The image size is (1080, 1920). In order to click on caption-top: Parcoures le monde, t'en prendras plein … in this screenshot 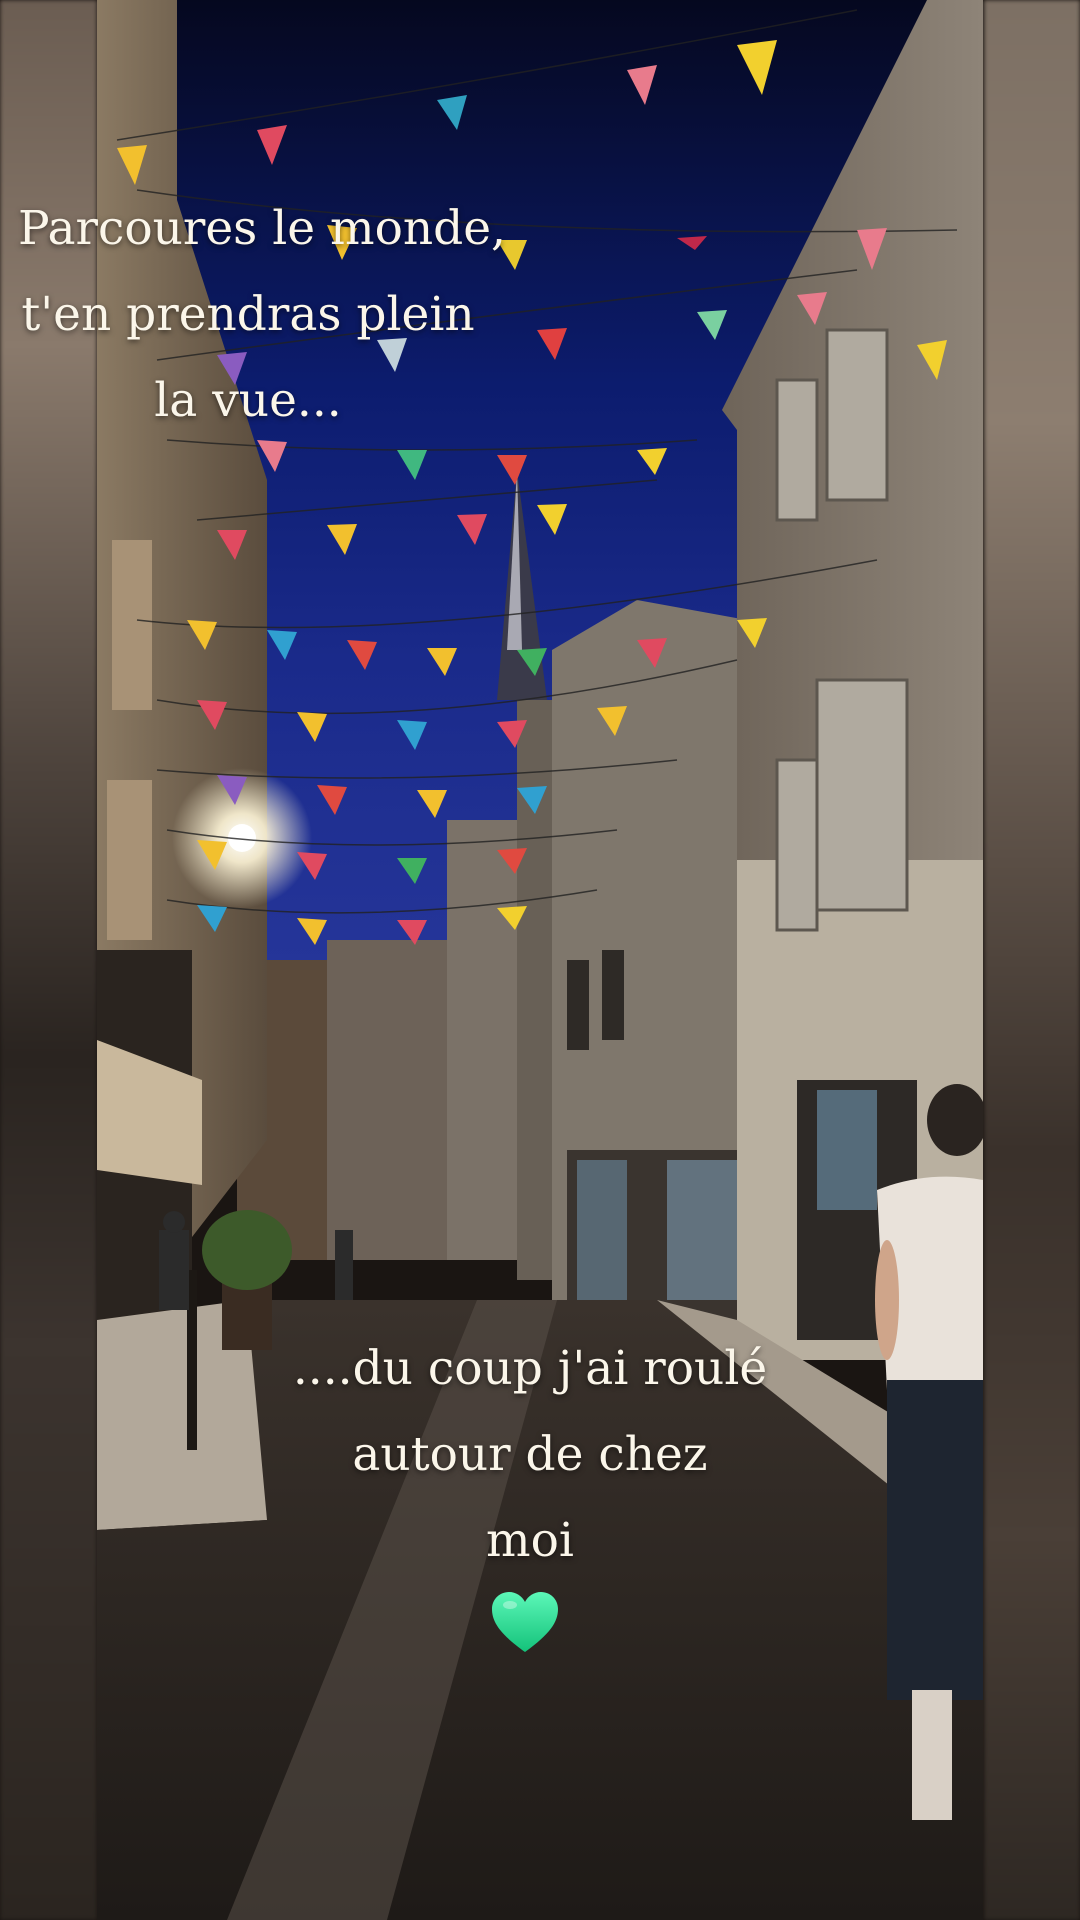, I will do `click(262, 314)`.